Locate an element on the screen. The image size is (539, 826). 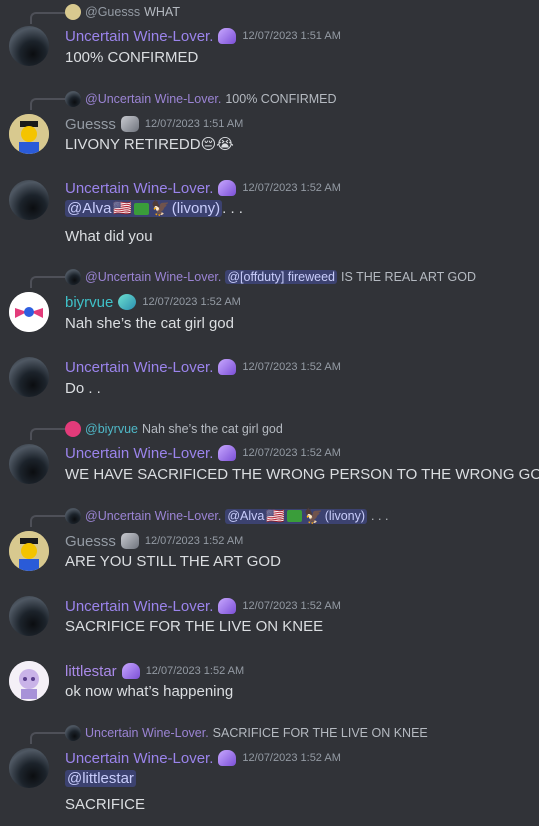
message-header: Guesss 12/07/2023 1:51 AM is located at coordinates (154, 124).